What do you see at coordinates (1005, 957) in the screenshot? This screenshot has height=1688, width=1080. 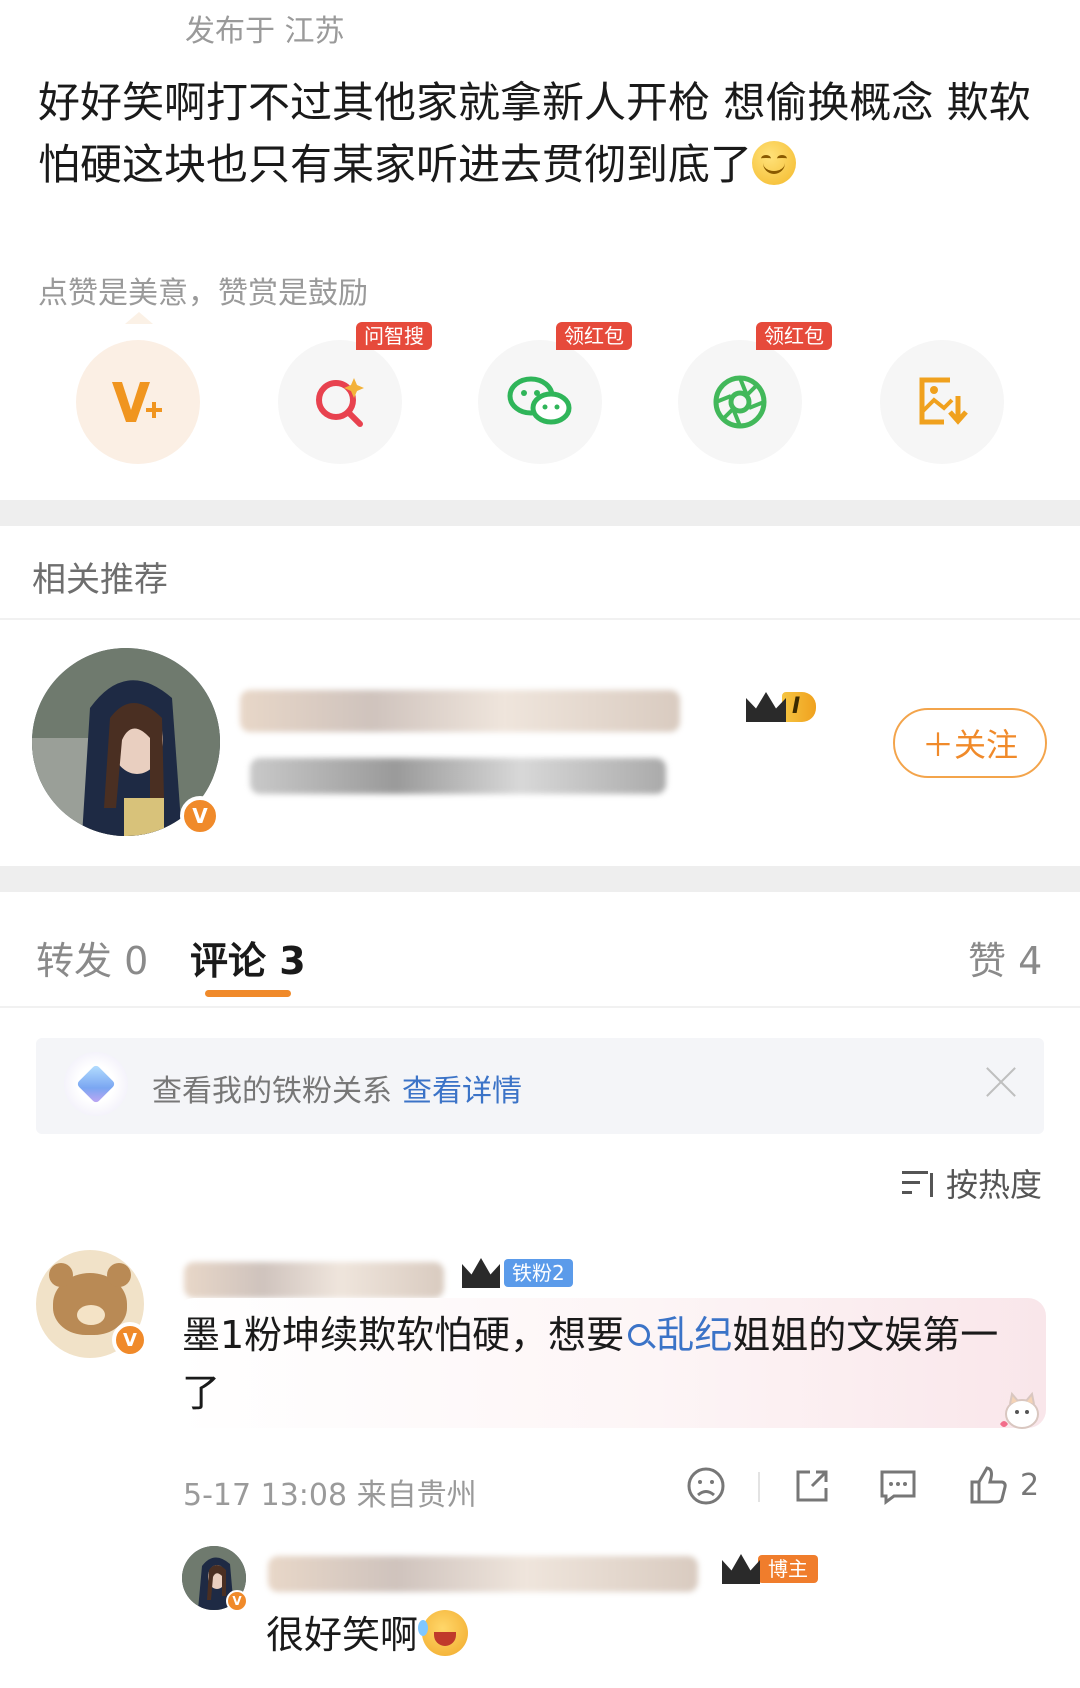 I see `tab-likes: 赞 4` at bounding box center [1005, 957].